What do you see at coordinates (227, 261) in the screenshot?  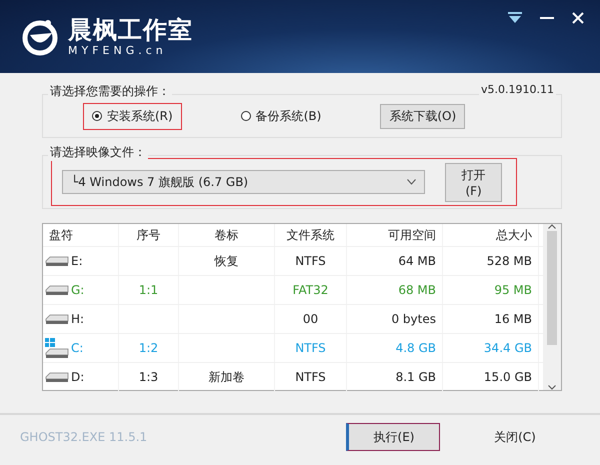 I see `table-cell: 恢复` at bounding box center [227, 261].